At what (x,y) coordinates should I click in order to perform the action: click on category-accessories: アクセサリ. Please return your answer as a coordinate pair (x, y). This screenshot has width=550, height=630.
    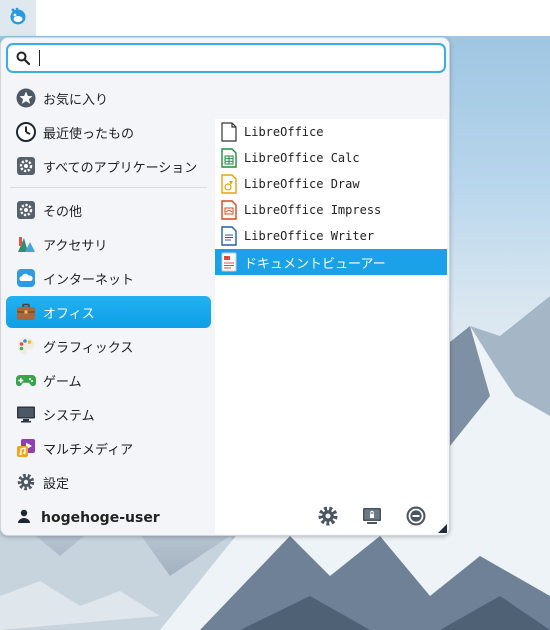
    Looking at the image, I should click on (108, 244).